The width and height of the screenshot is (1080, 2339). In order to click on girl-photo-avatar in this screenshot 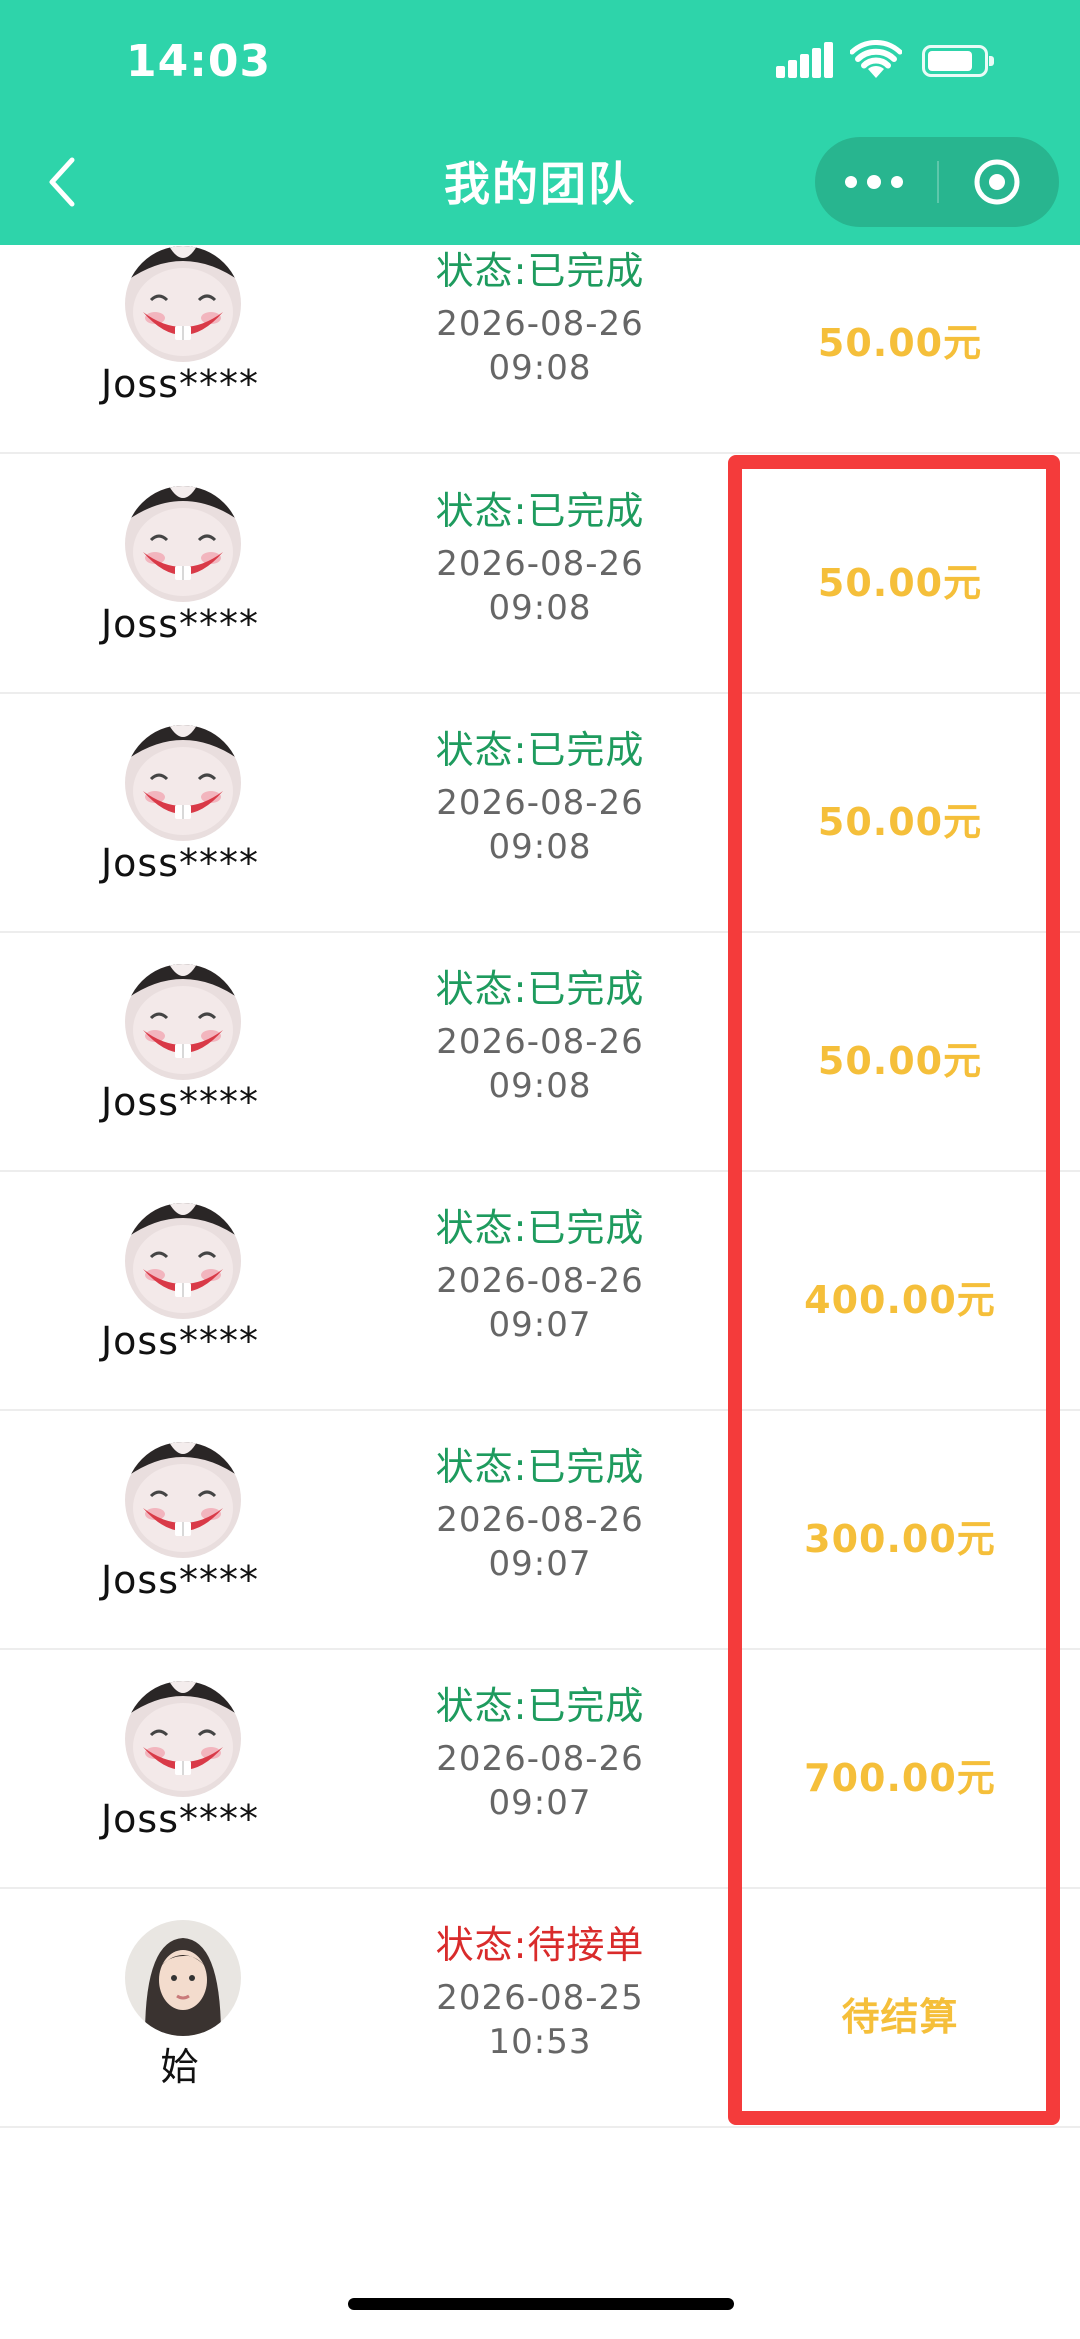, I will do `click(183, 1978)`.